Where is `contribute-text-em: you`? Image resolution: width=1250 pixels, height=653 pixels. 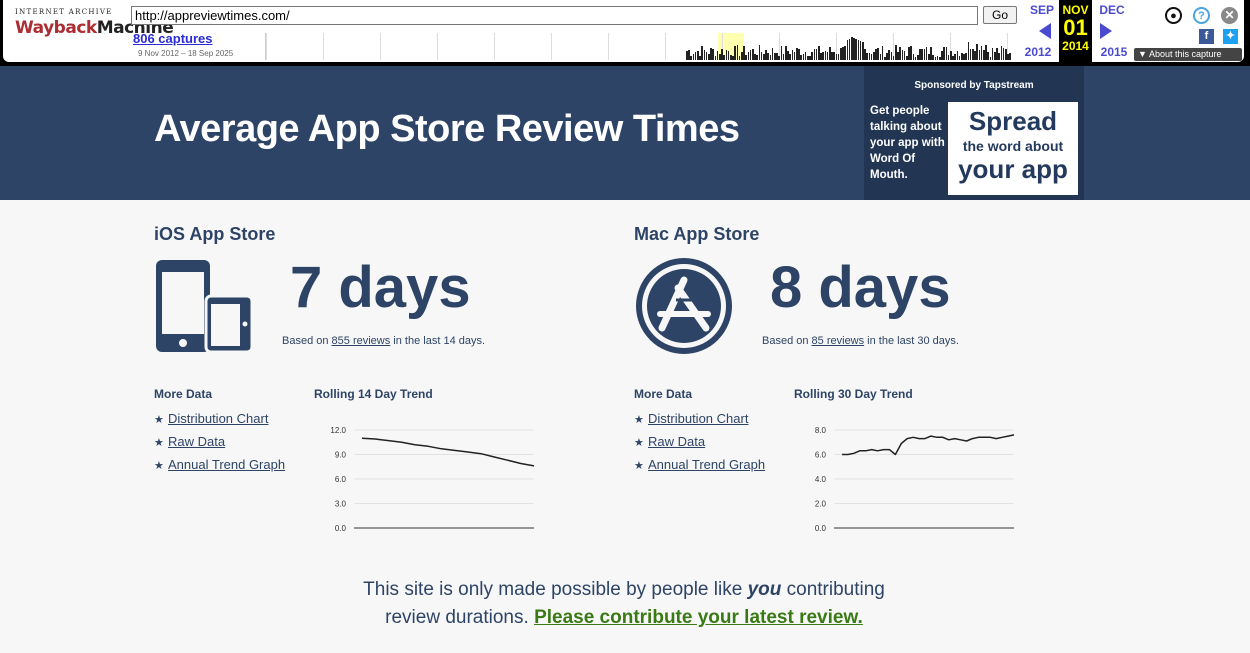 contribute-text-em: you is located at coordinates (764, 589).